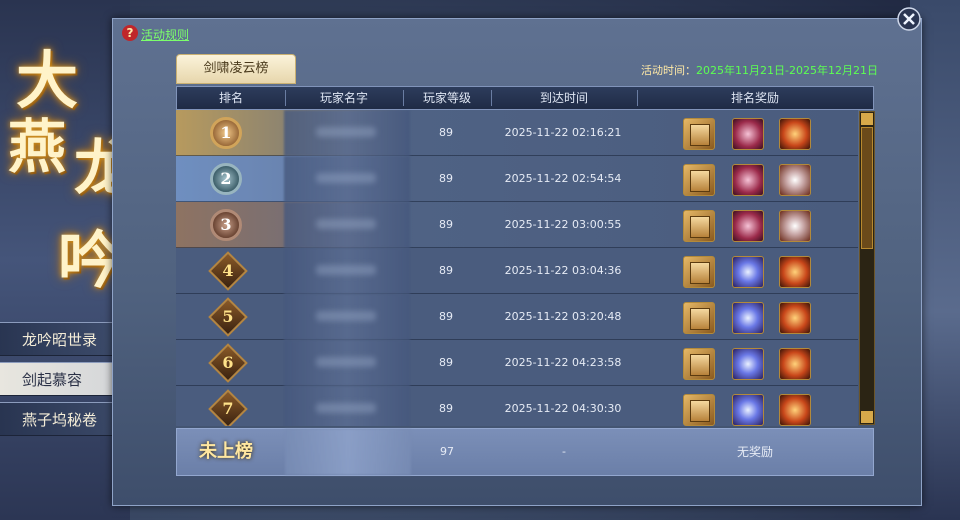  I want to click on logo-char: 燕, so click(37, 147).